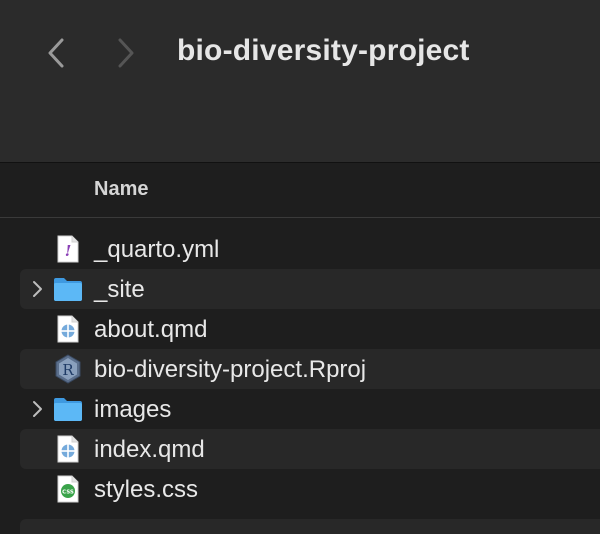 The image size is (600, 534). Describe the element at coordinates (310, 289) in the screenshot. I see `file-row-site: _site` at that location.